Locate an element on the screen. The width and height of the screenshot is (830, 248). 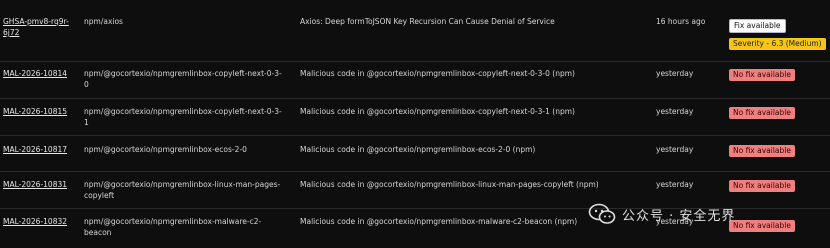
advisory-id-link: MAL-2026-10832 is located at coordinates (36, 221).